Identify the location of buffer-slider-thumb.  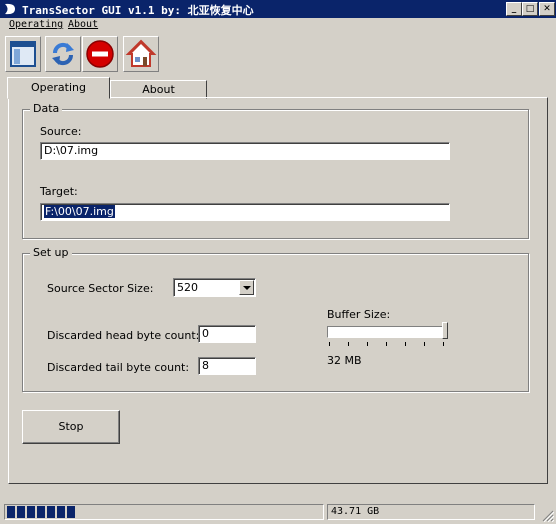
(445, 330).